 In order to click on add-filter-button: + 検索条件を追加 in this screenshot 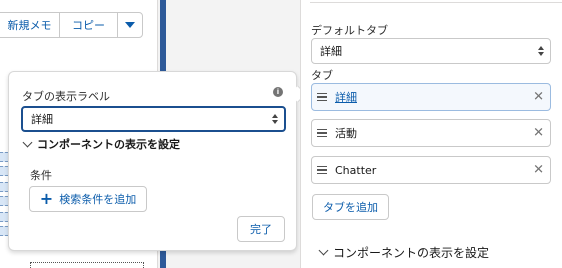, I will do `click(88, 199)`.